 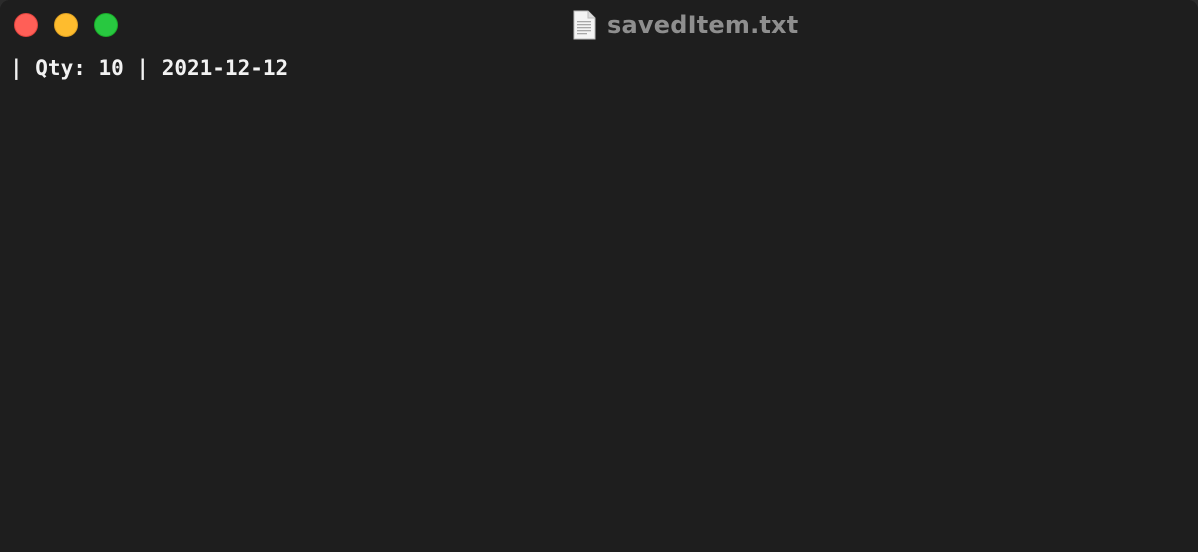 What do you see at coordinates (584, 25) in the screenshot?
I see `text-document-icon` at bounding box center [584, 25].